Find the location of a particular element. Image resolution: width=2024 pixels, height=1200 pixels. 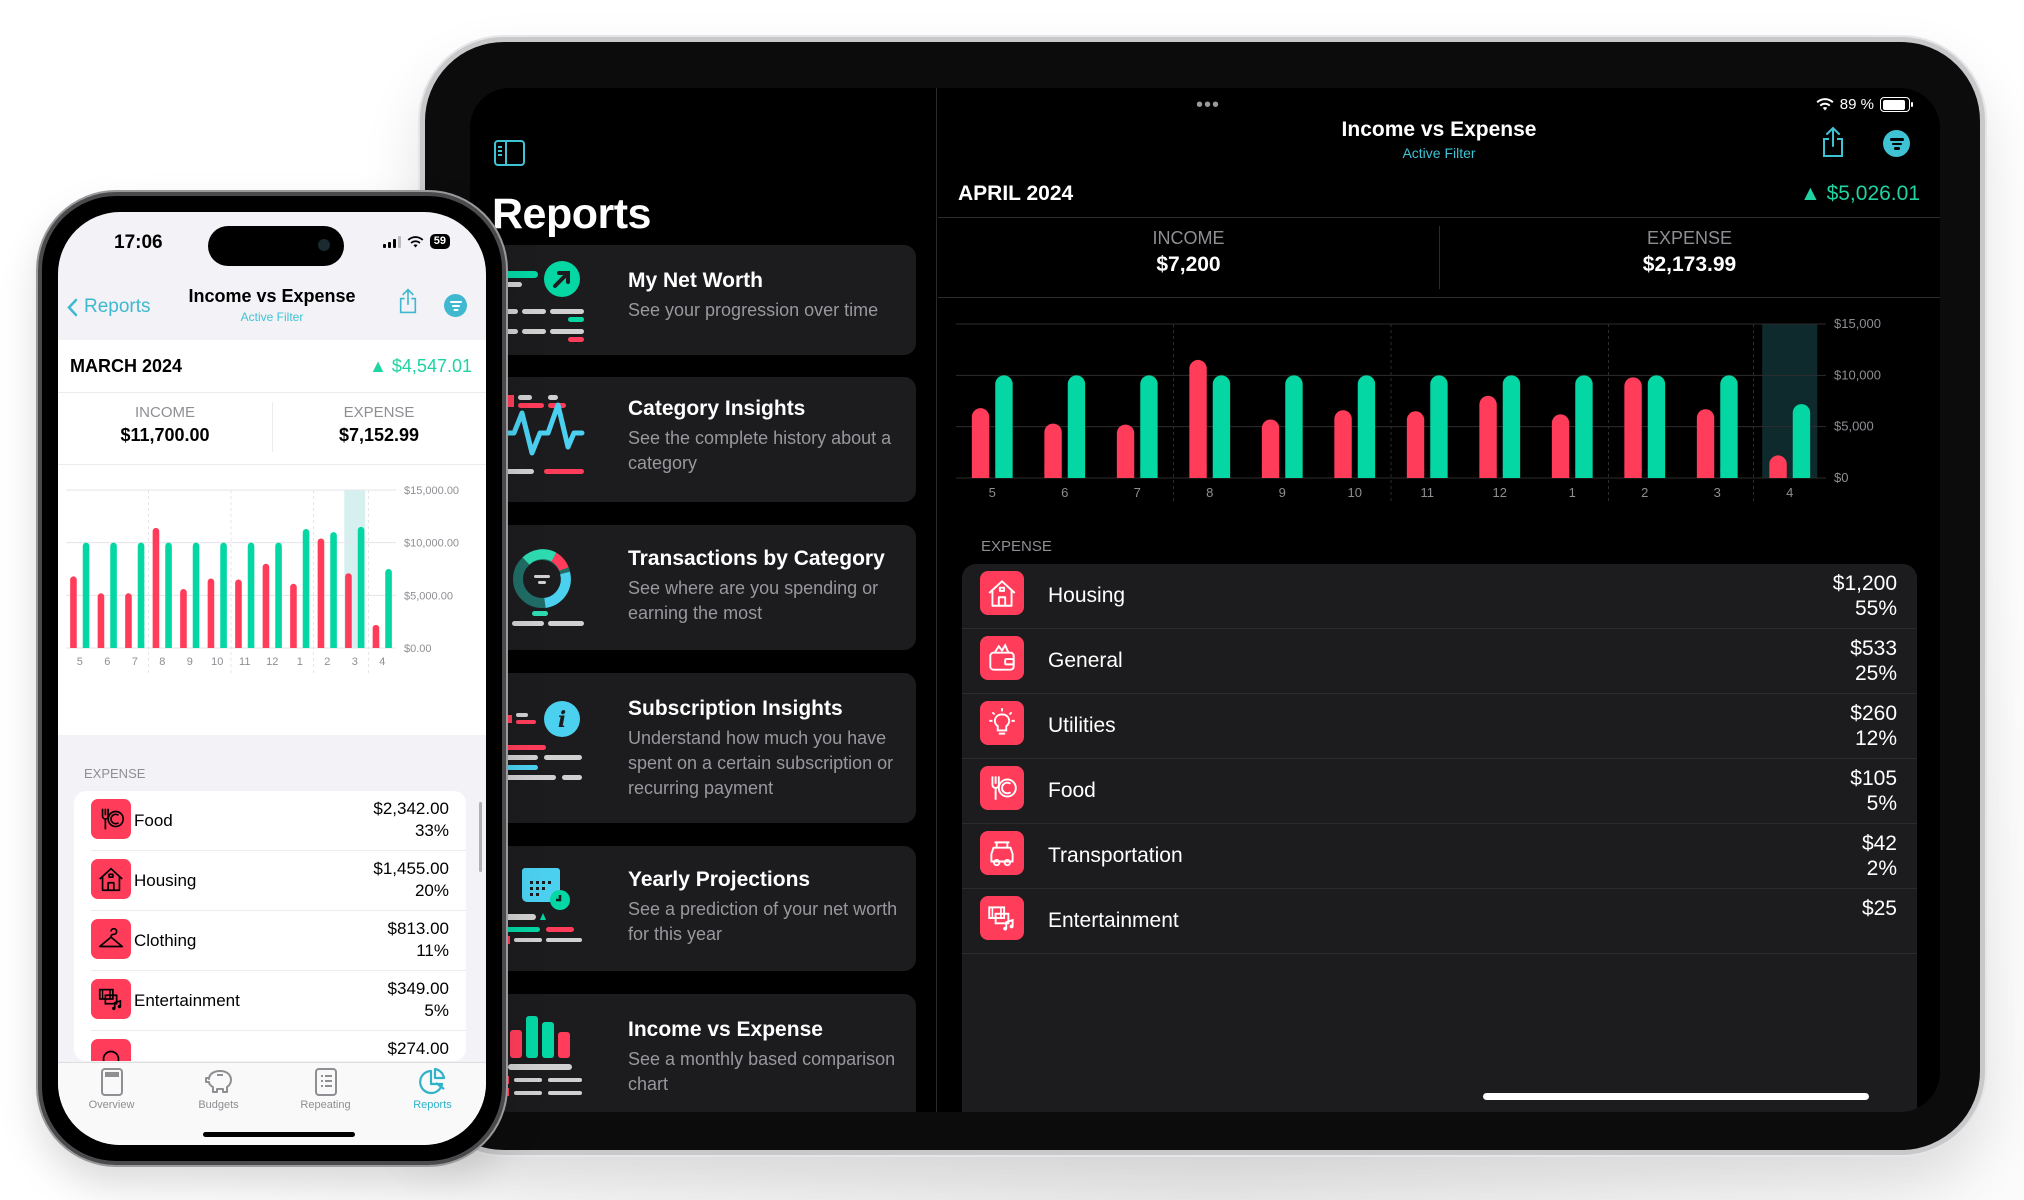

fork-plate-icon is located at coordinates (113, 819).